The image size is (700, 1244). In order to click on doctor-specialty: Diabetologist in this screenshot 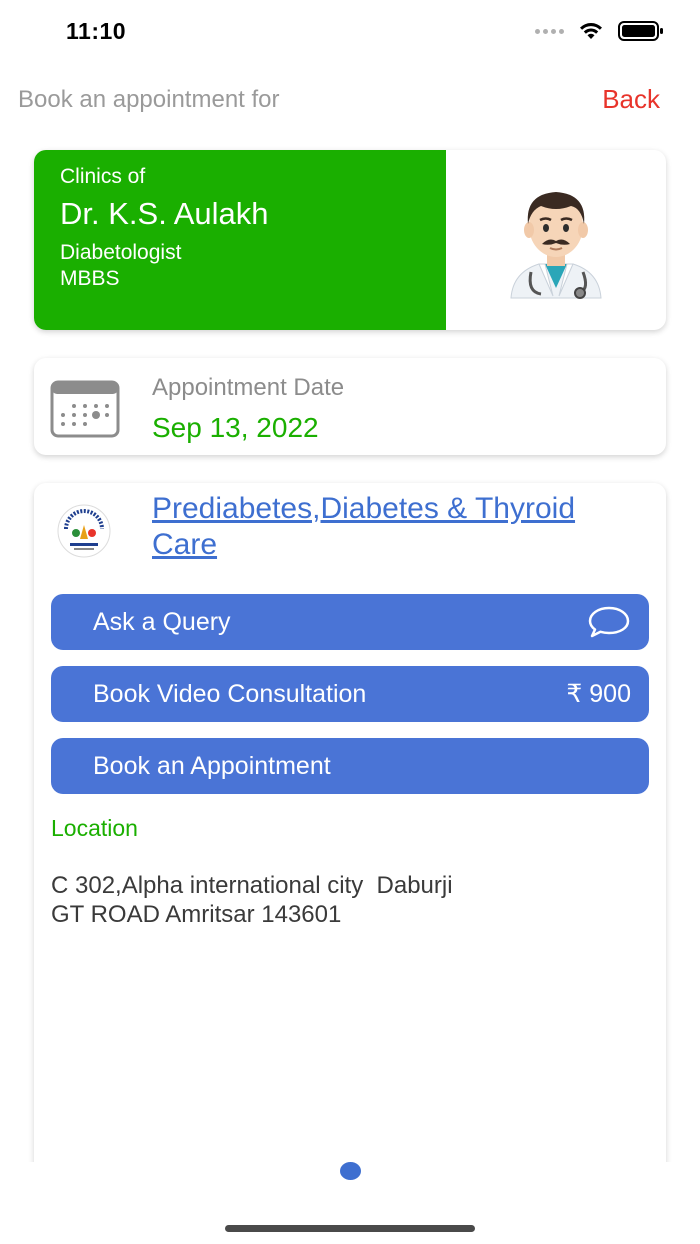, I will do `click(121, 252)`.